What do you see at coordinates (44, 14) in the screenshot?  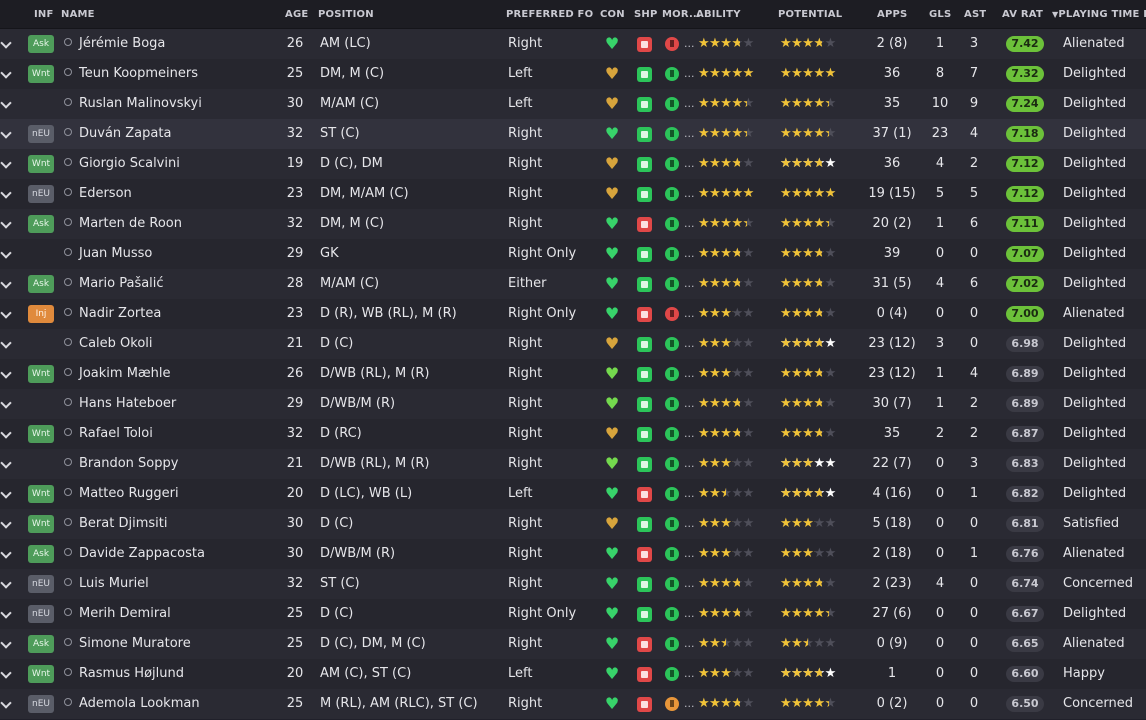 I see `col-inf: INF` at bounding box center [44, 14].